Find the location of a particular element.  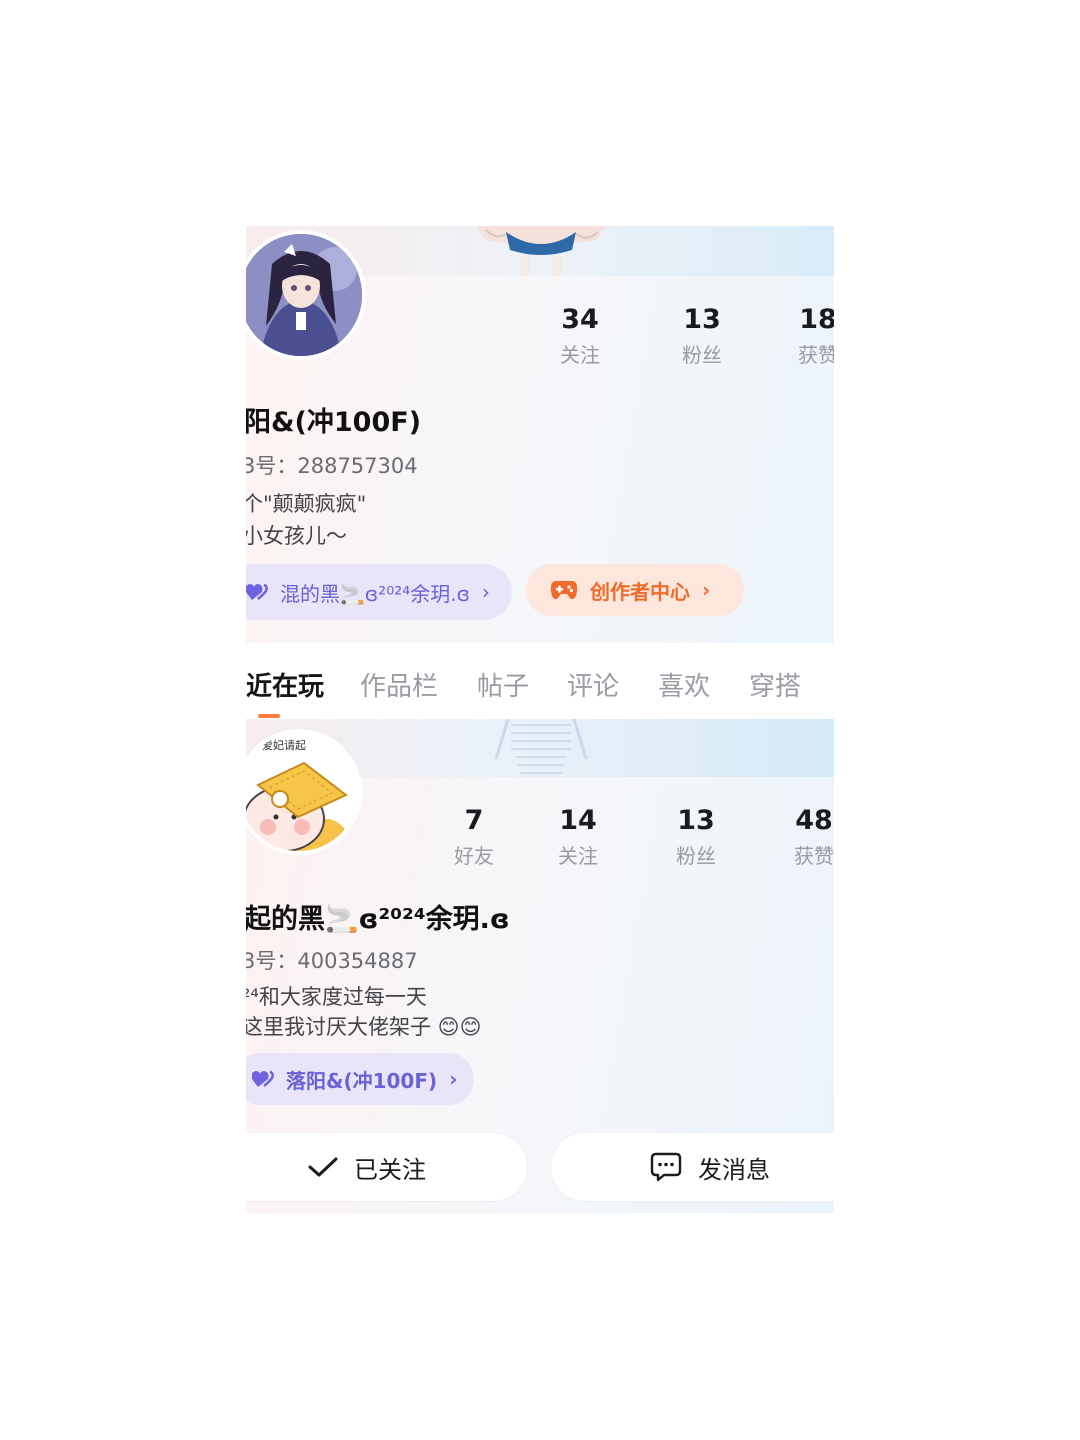

tab-posts: 帖子 is located at coordinates (503, 684).